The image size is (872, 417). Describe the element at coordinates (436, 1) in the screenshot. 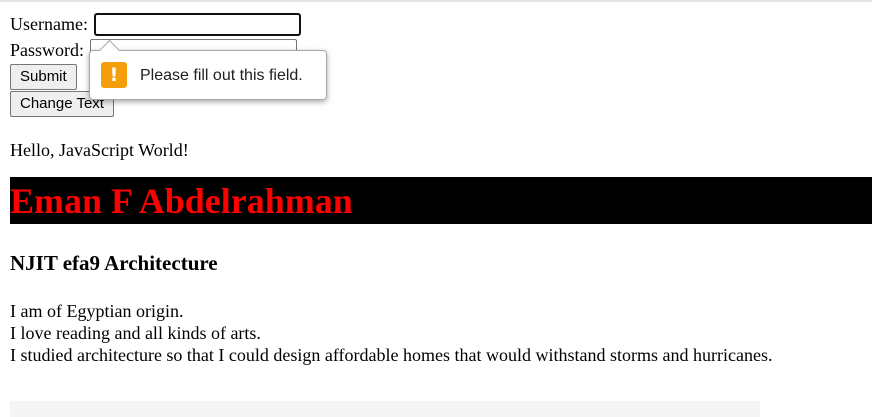

I see `top-border` at that location.